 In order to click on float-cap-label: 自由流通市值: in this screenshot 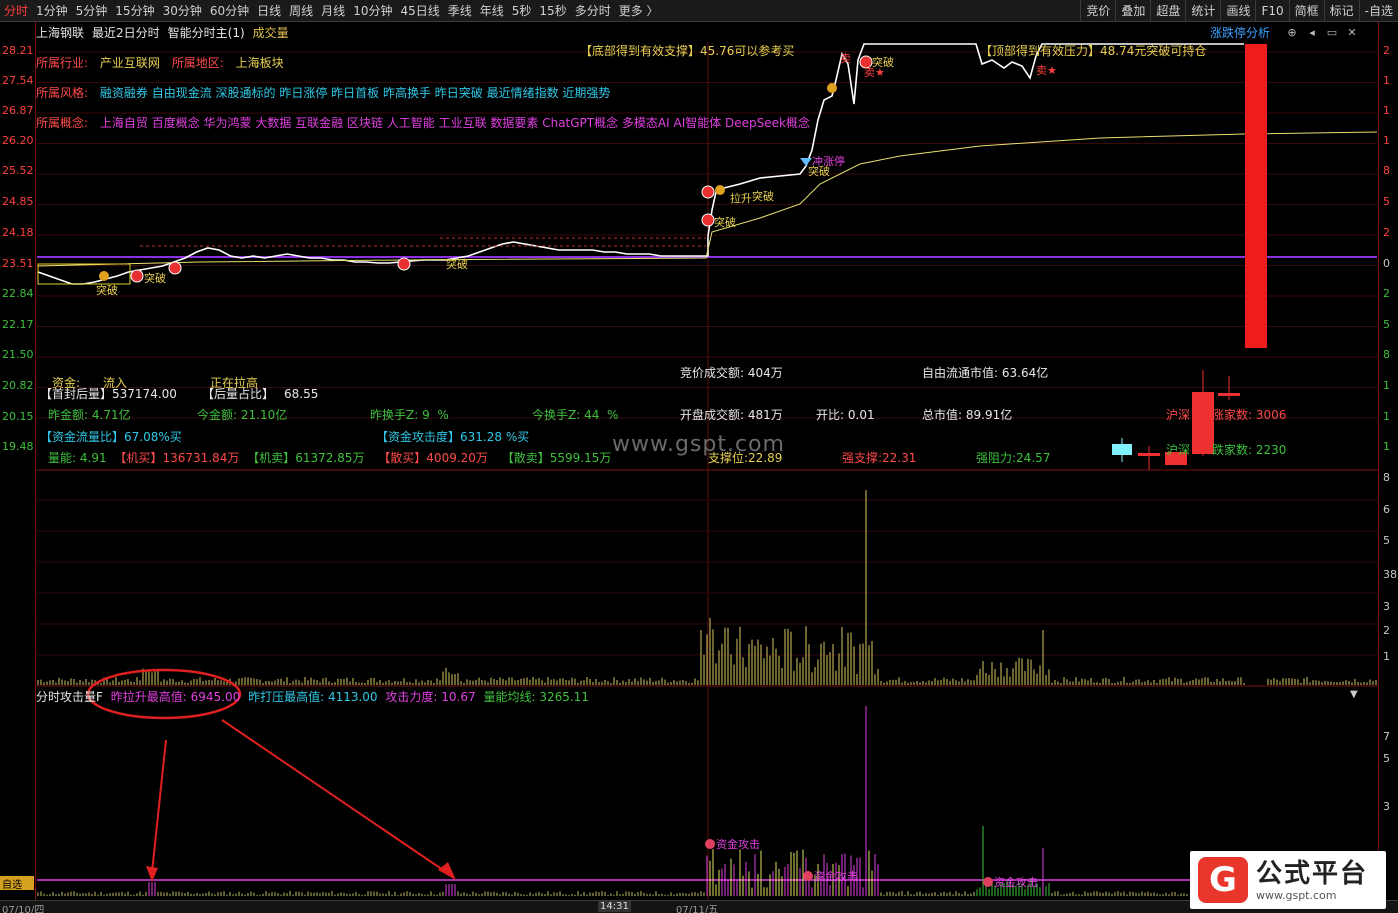, I will do `click(960, 373)`.